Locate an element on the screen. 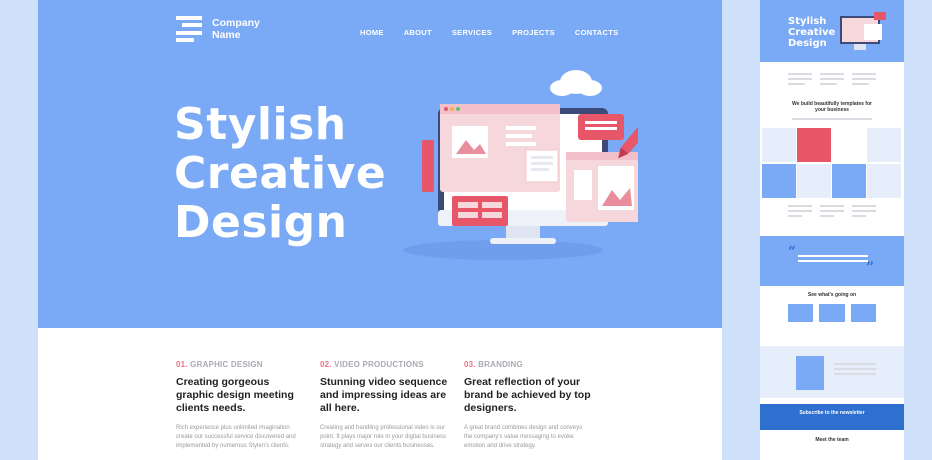  thumb-hero-title: Stylish Creative Design is located at coordinates (811, 32).